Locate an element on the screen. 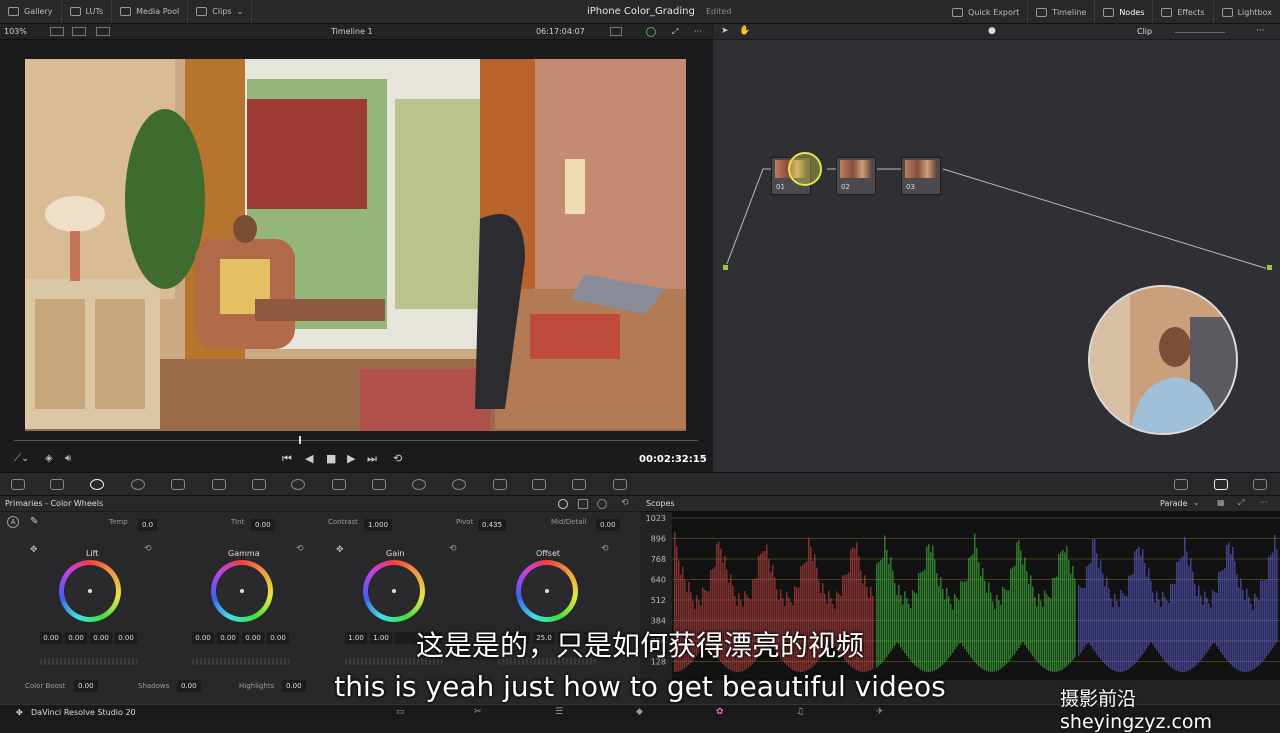  gamma-label: Gamma is located at coordinates (244, 553).